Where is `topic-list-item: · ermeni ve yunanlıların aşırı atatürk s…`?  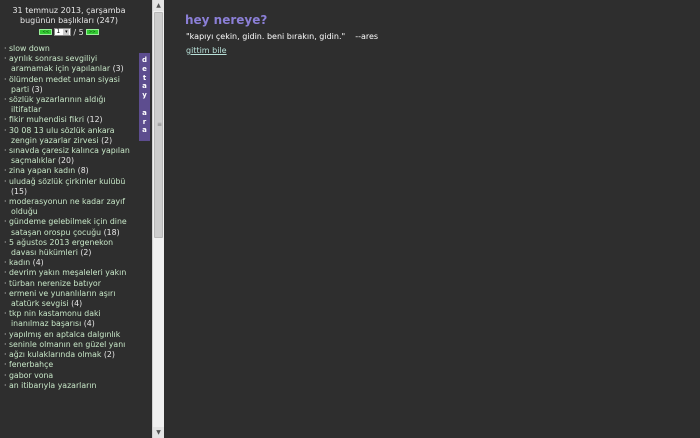 topic-list-item: · ermeni ve yunanlıların aşırı atatürk s… is located at coordinates (71, 299).